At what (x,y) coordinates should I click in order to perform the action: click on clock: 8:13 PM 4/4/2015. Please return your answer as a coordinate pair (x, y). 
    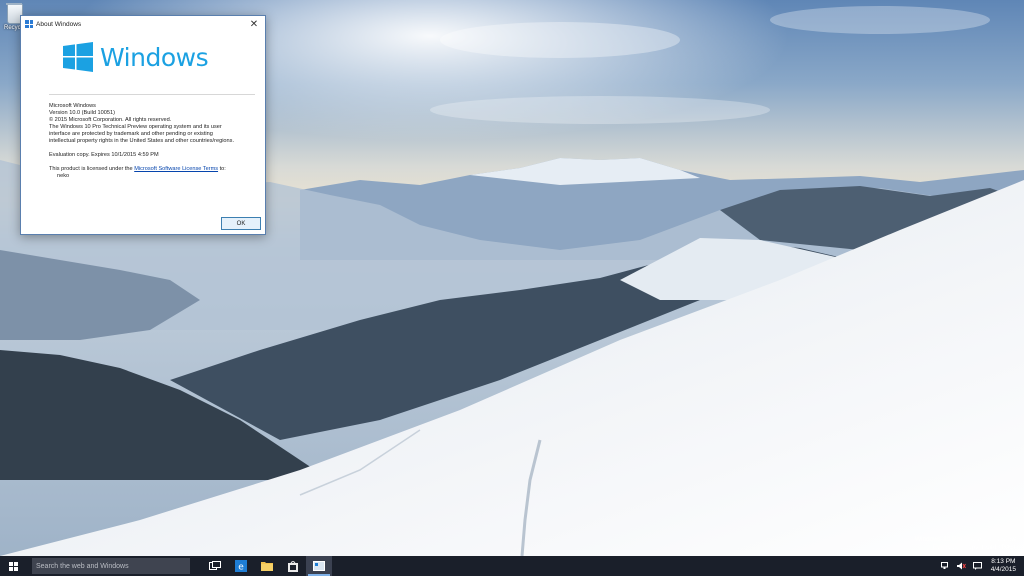
    Looking at the image, I should click on (1003, 566).